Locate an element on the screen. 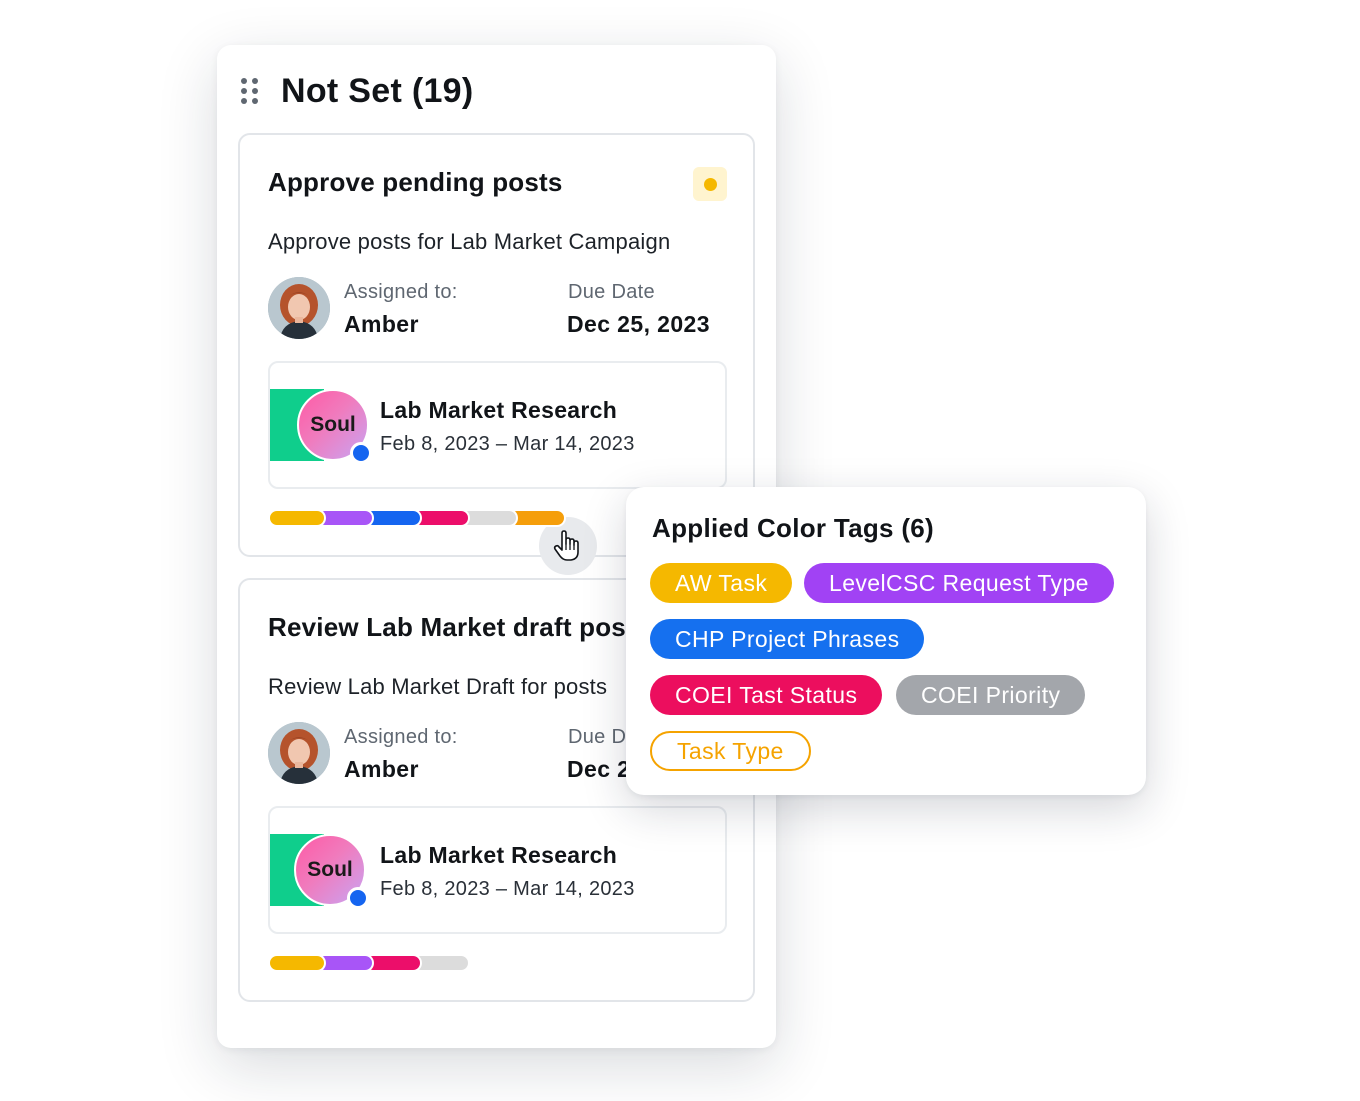  tag-chip: LevelCSC Request Type is located at coordinates (959, 583).